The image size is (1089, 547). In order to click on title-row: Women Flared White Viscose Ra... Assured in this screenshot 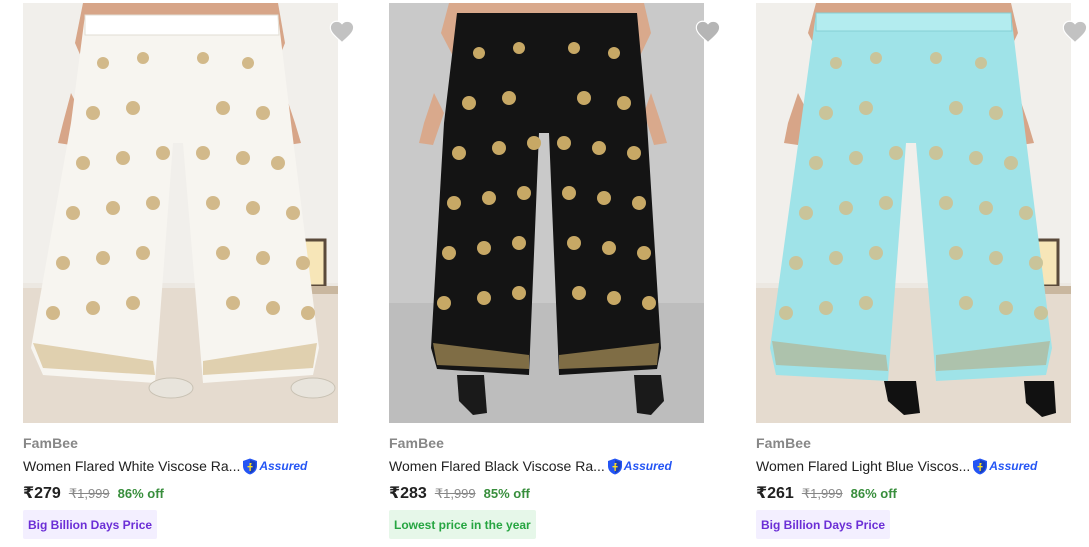, I will do `click(165, 466)`.